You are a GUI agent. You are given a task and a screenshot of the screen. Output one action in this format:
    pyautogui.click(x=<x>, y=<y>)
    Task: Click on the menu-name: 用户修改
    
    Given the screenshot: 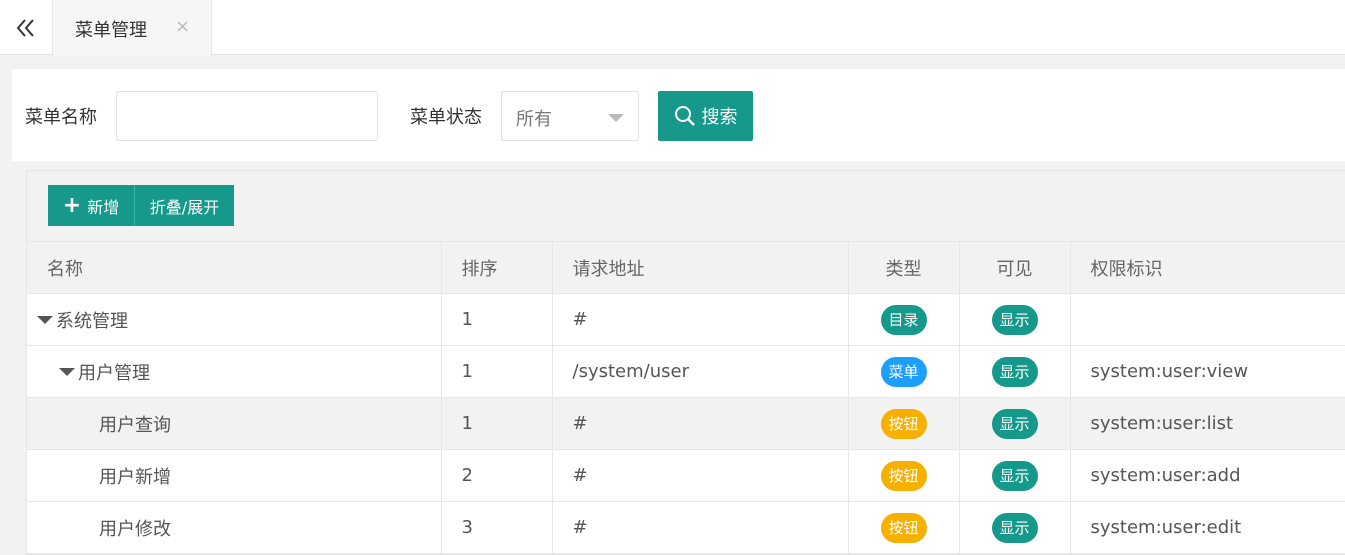 What is the action you would take?
    pyautogui.click(x=135, y=529)
    